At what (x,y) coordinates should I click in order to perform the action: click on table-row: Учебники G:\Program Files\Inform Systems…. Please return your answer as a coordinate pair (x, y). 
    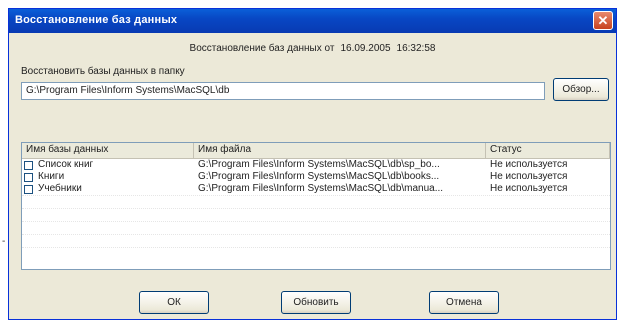
    Looking at the image, I should click on (316, 189).